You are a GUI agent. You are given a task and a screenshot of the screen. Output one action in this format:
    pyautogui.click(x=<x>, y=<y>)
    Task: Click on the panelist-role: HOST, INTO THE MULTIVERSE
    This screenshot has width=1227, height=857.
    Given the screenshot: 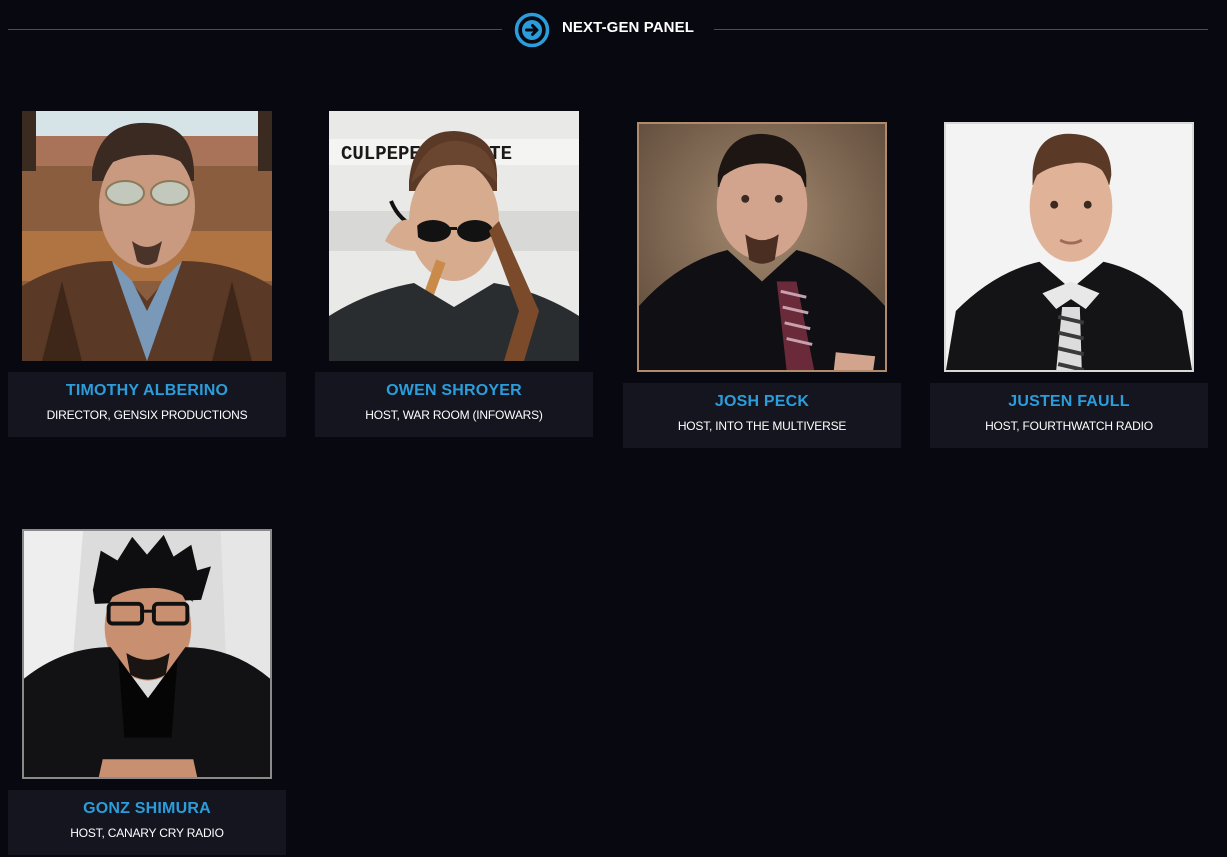 What is the action you would take?
    pyautogui.click(x=762, y=426)
    